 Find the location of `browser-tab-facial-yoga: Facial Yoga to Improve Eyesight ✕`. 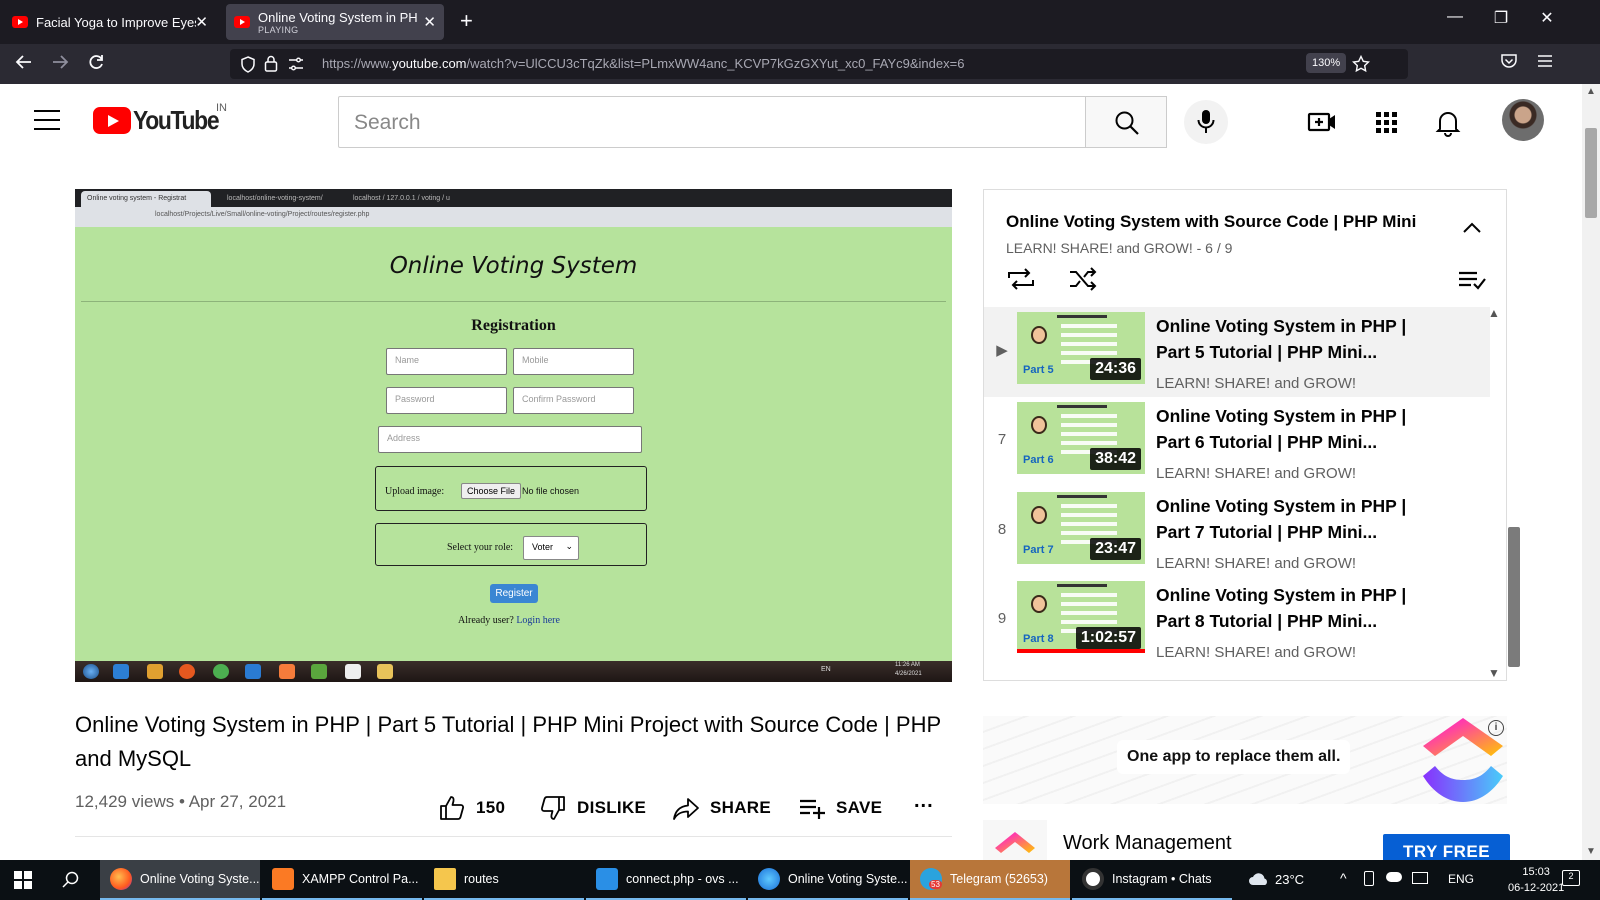

browser-tab-facial-yoga: Facial Yoga to Improve Eyesight ✕ is located at coordinates (111, 22).